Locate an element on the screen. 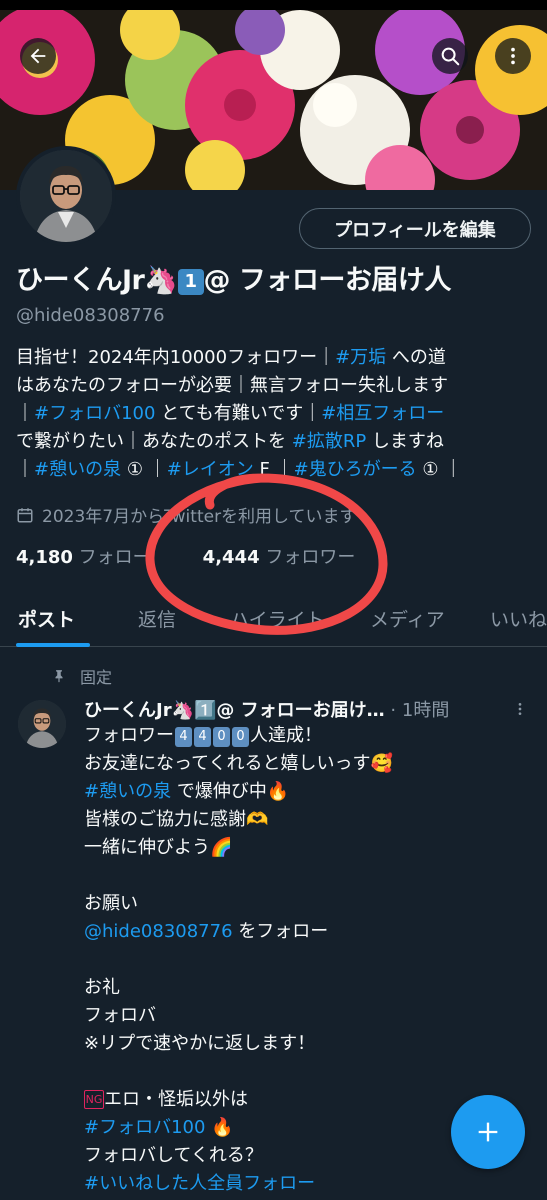 This screenshot has height=1200, width=547. bio-line: はあなたのフォローが必要｜無言フォロー失礼します is located at coordinates (276, 386).